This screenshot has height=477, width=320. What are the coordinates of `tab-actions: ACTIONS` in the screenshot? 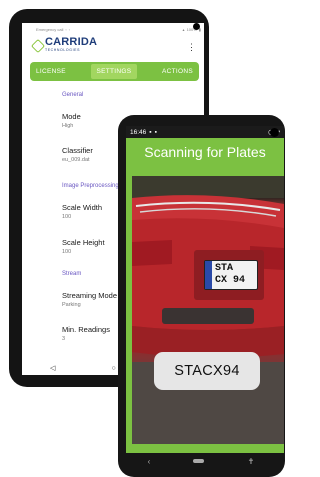 It's located at (177, 71).